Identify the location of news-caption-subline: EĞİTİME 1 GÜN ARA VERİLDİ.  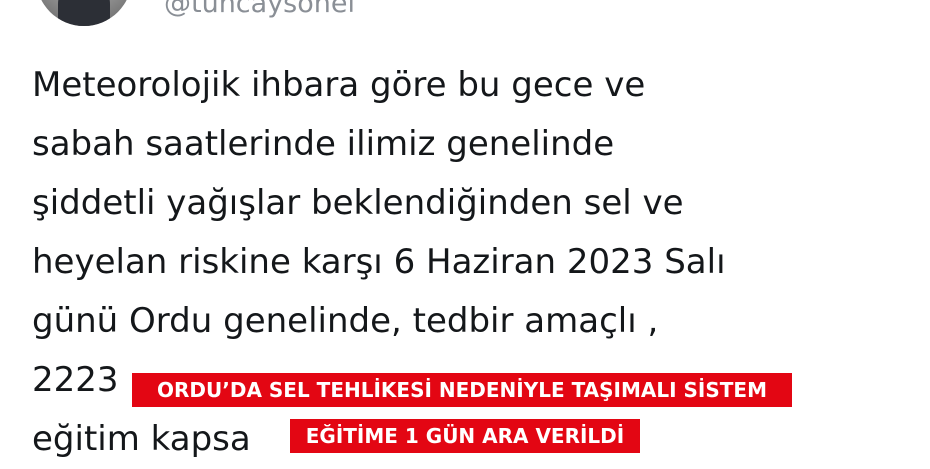
(465, 436).